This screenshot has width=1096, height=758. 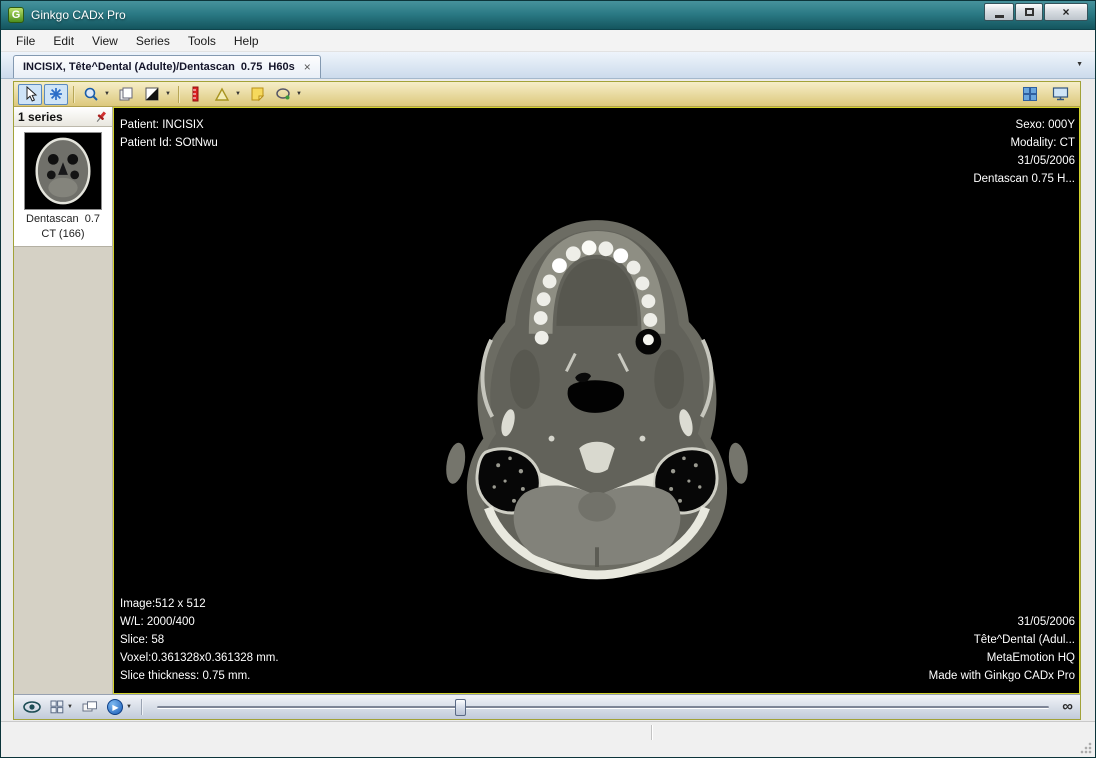 What do you see at coordinates (185, 676) in the screenshot?
I see `overlay-slice-thickness: Slice thickness: 0.75 mm.` at bounding box center [185, 676].